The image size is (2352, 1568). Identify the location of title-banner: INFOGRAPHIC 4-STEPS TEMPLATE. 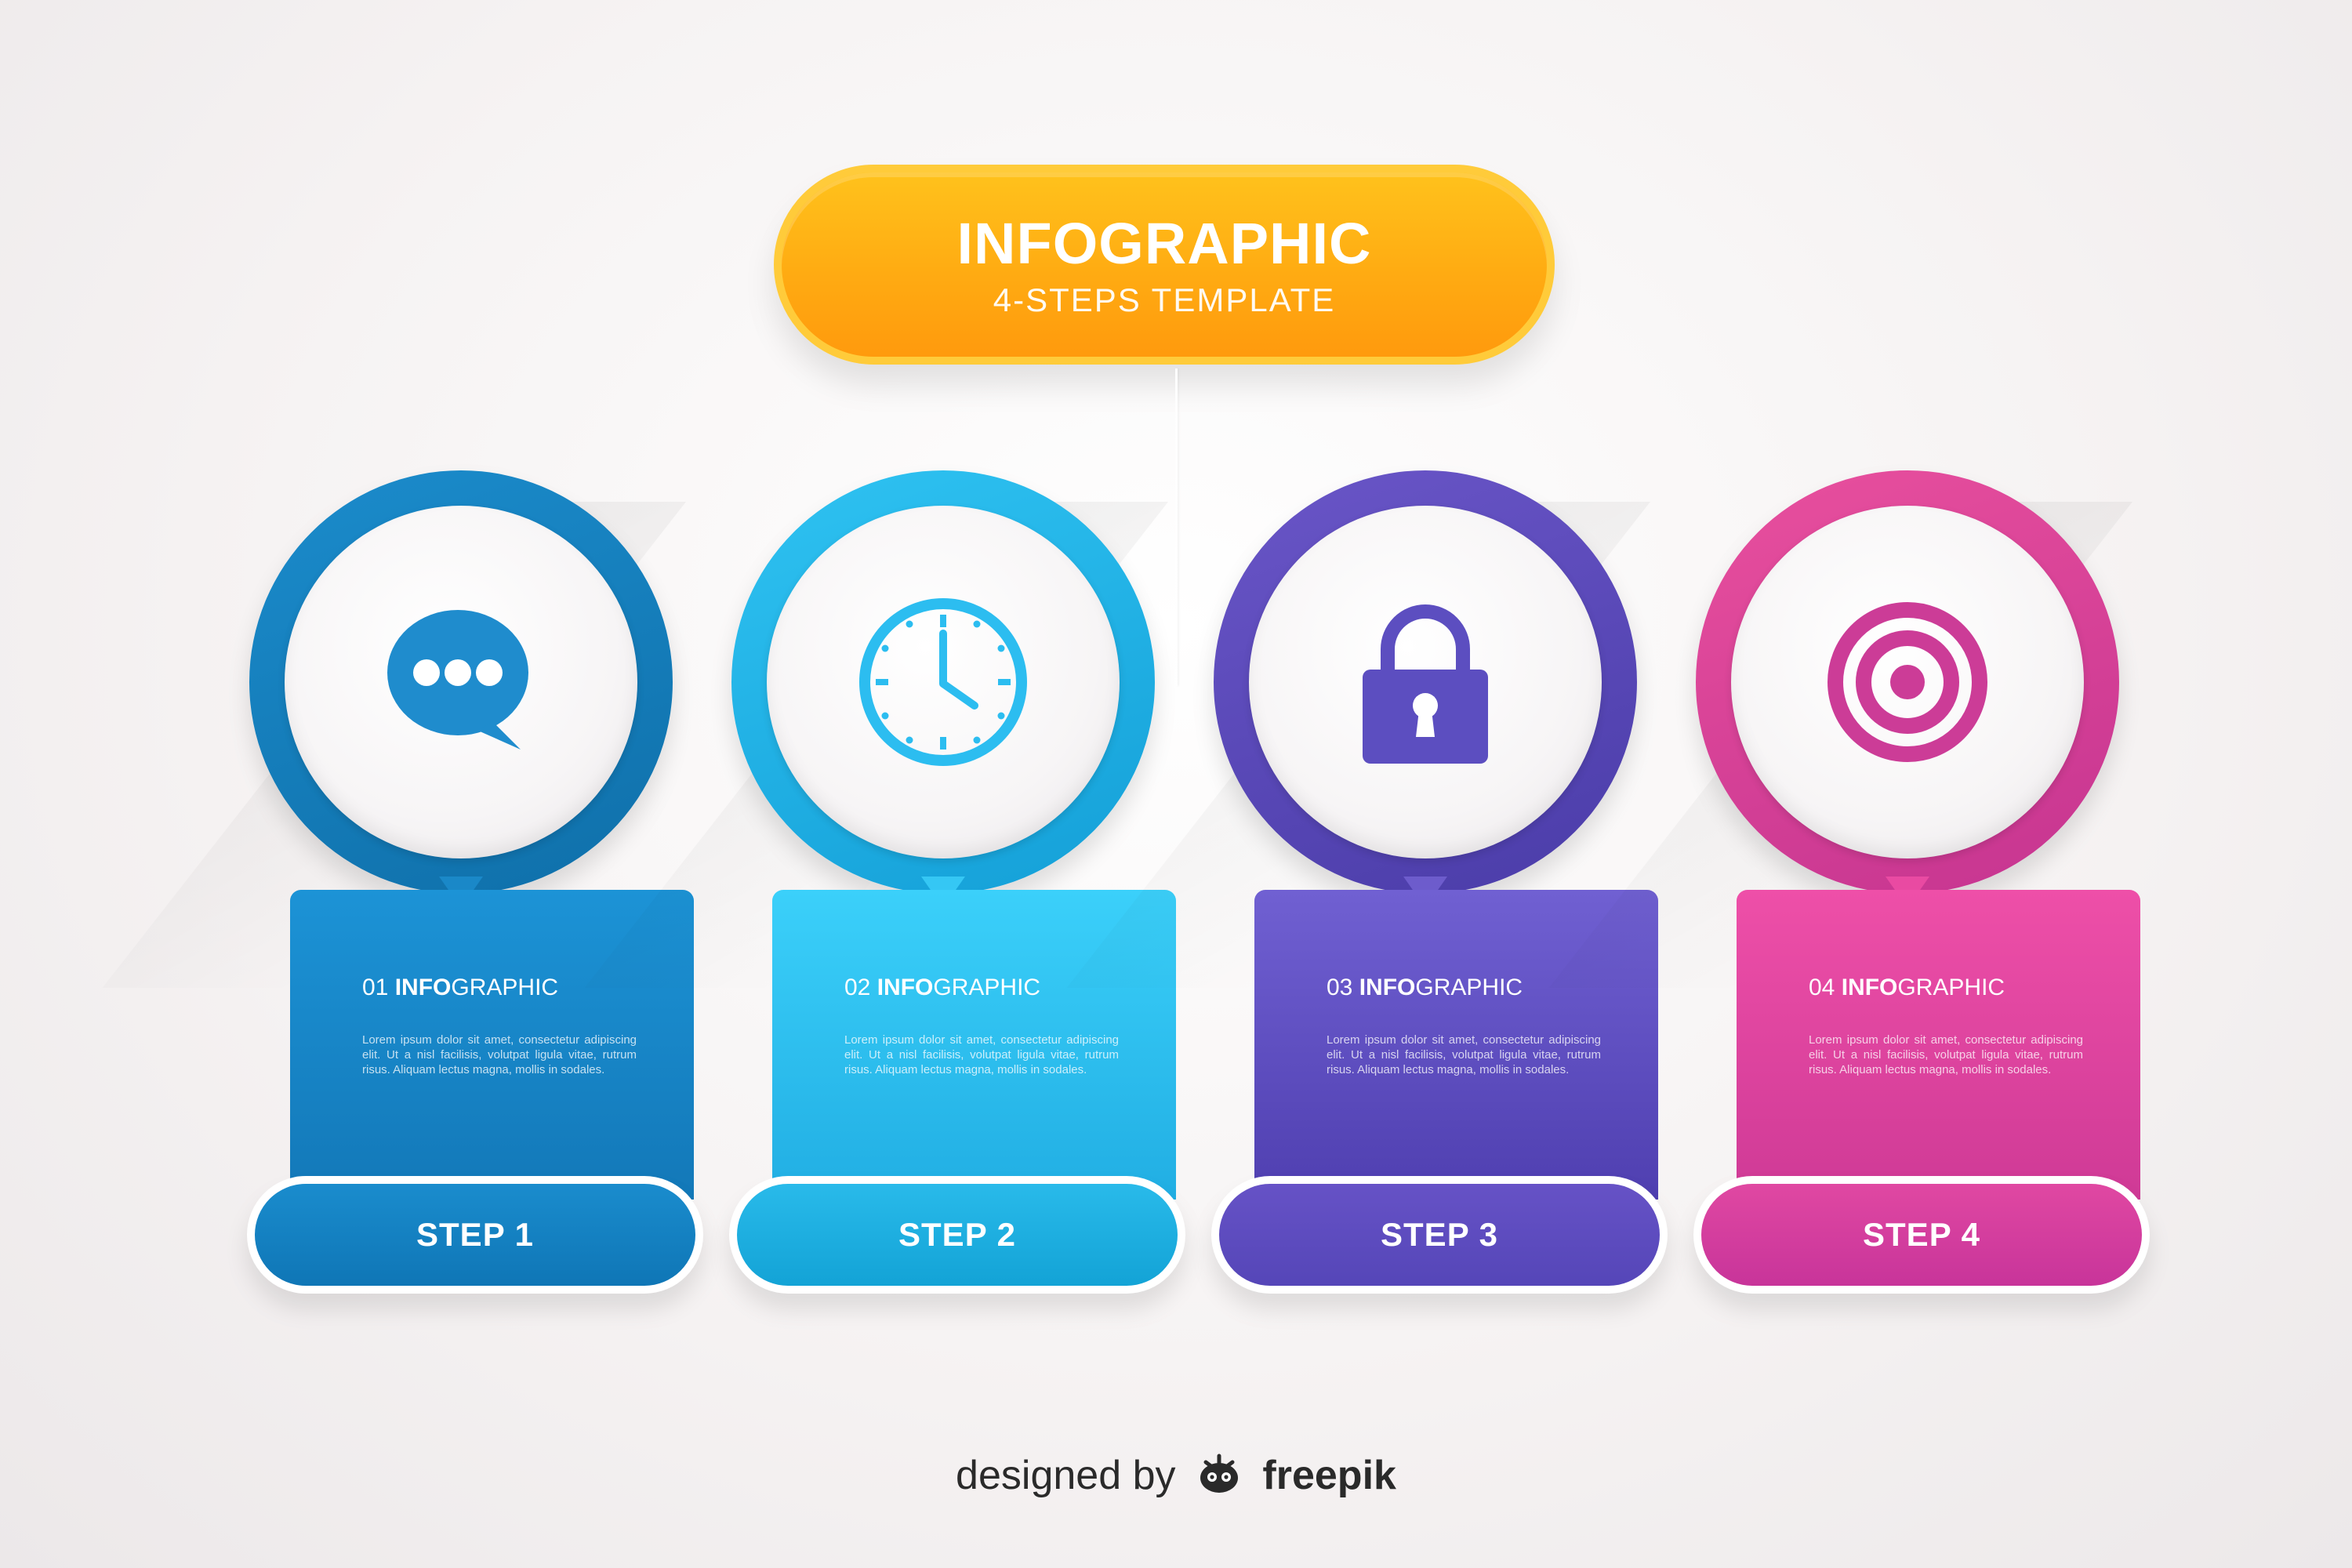
(1164, 265).